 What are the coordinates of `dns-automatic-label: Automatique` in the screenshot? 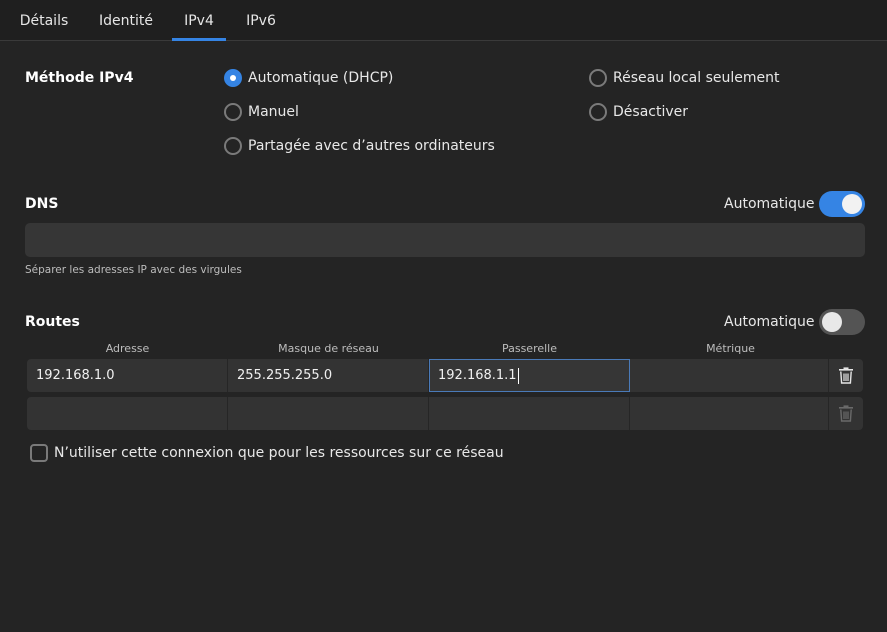 It's located at (769, 204).